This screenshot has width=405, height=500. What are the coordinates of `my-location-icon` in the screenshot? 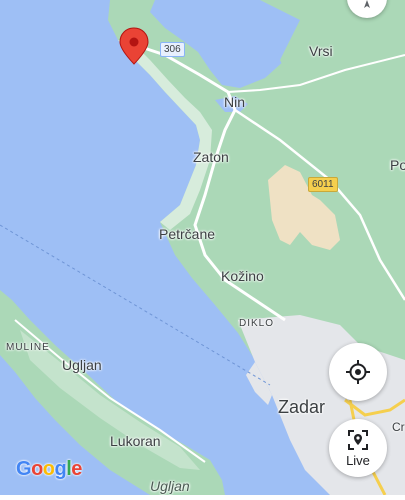 It's located at (358, 372).